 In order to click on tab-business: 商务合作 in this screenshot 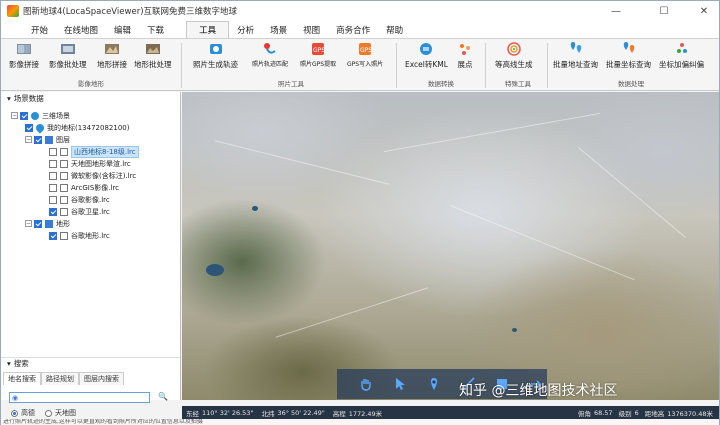, I will do `click(353, 29)`.